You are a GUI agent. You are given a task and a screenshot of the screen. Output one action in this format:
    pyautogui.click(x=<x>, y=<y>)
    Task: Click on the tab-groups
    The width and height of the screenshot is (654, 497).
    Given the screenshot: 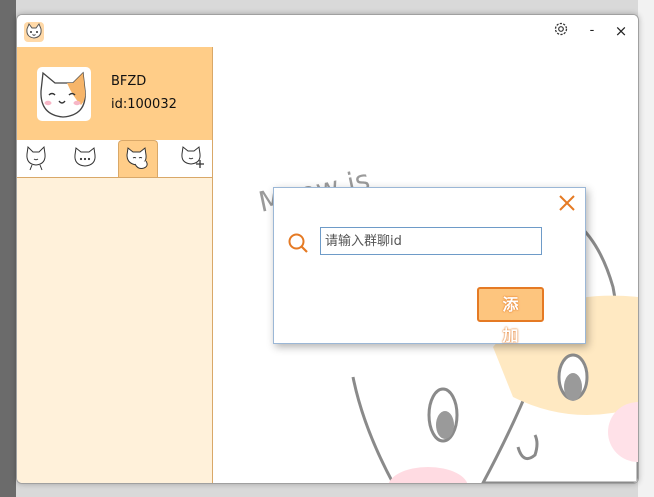 What is the action you would take?
    pyautogui.click(x=138, y=158)
    